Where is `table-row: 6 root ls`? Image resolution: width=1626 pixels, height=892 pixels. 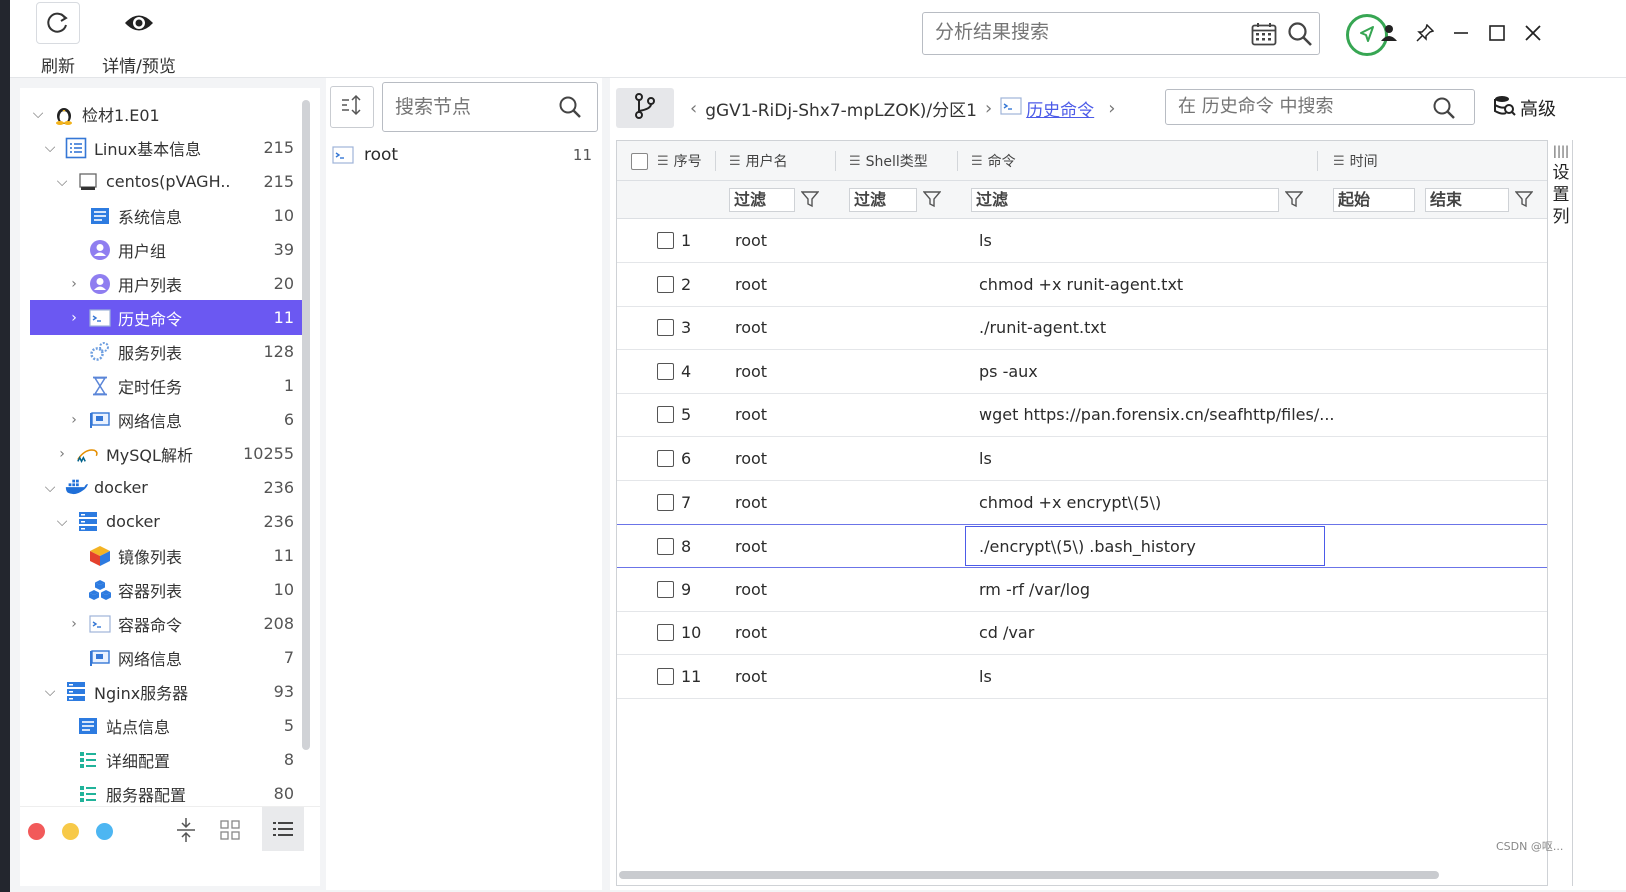 table-row: 6 root ls is located at coordinates (1082, 459).